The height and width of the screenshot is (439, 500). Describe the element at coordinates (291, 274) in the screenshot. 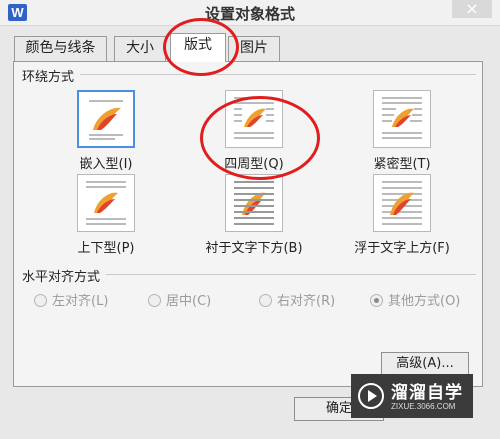

I see `align-divider` at that location.